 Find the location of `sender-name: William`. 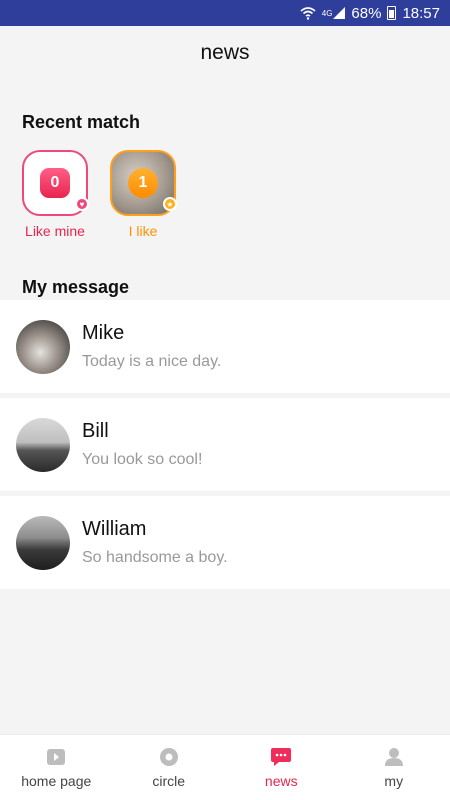

sender-name: William is located at coordinates (114, 529).